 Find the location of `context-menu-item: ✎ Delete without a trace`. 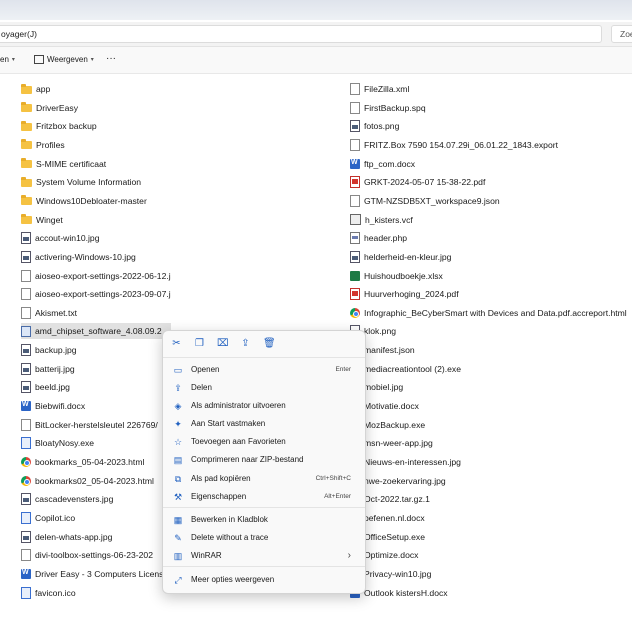

context-menu-item: ✎ Delete without a trace is located at coordinates (264, 537).